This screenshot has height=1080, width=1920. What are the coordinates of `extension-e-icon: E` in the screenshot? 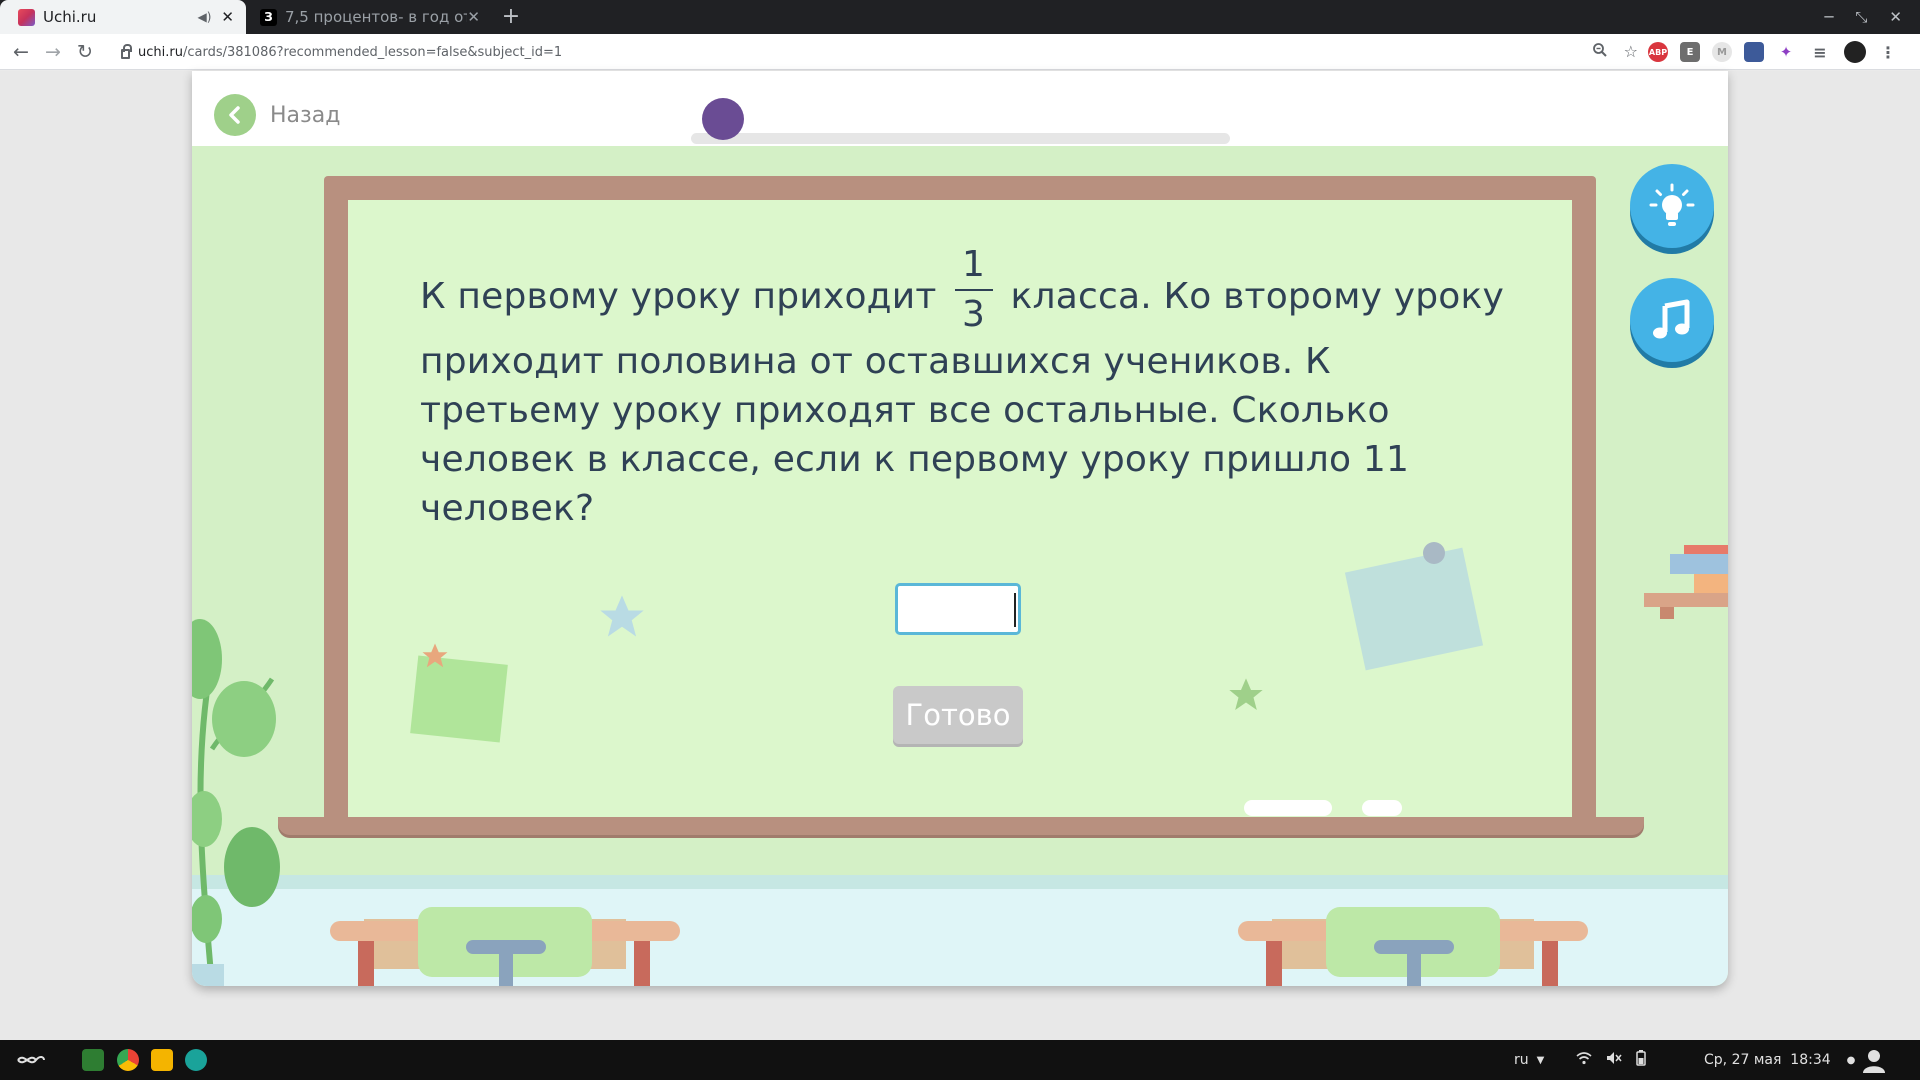 It's located at (1690, 52).